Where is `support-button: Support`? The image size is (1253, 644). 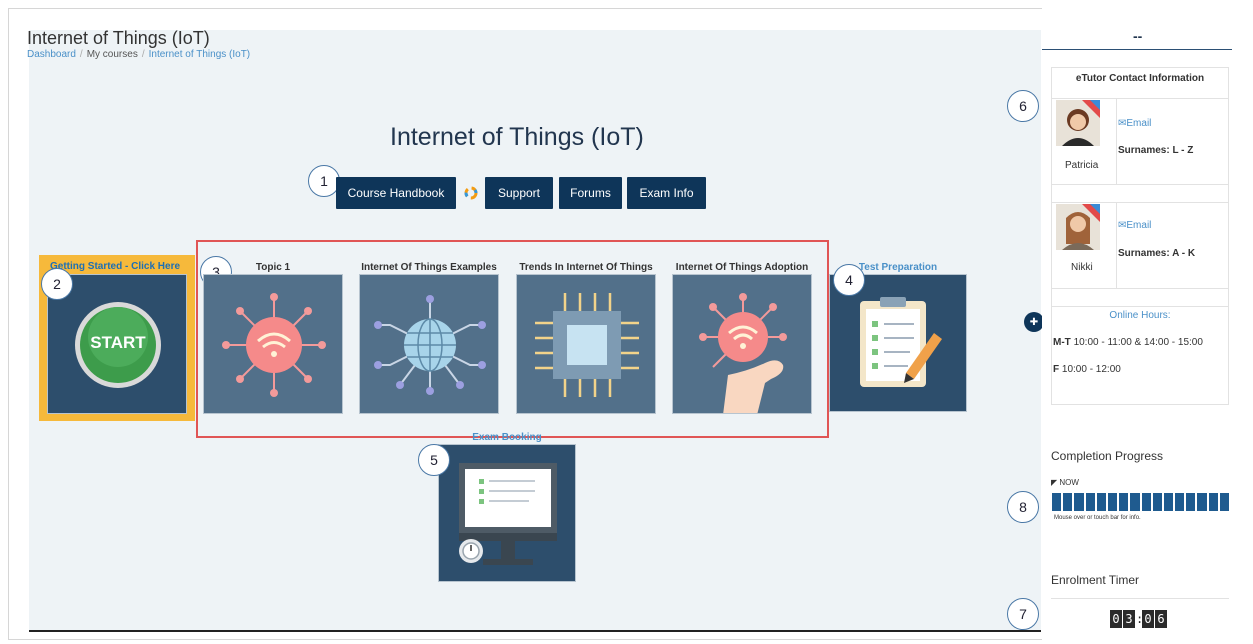 support-button: Support is located at coordinates (519, 193).